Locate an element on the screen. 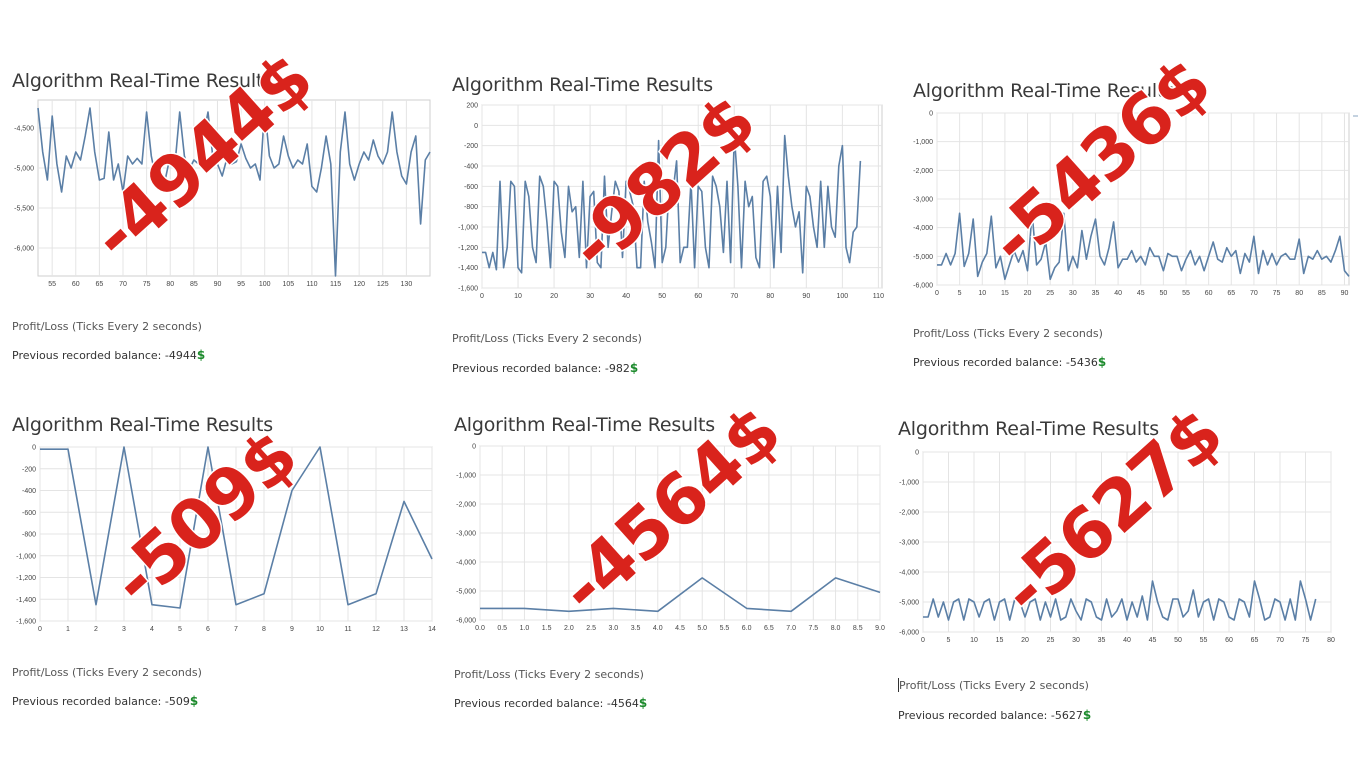  panel-4-title: Algorithm Real-Time Results is located at coordinates (142, 425).